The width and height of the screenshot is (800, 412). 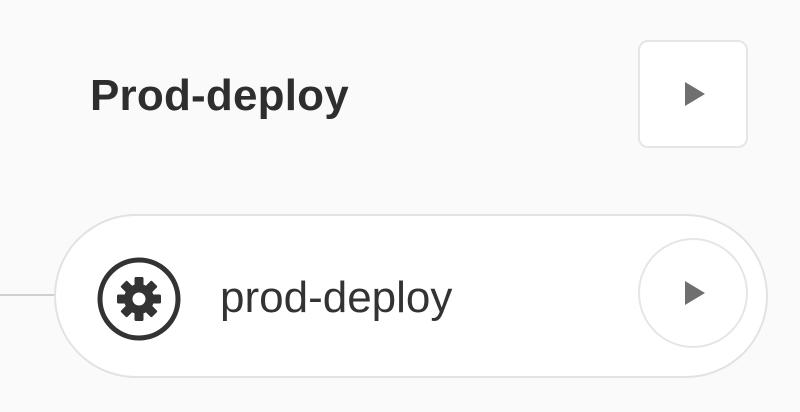 What do you see at coordinates (219, 95) in the screenshot?
I see `stage-title: Prod-deploy` at bounding box center [219, 95].